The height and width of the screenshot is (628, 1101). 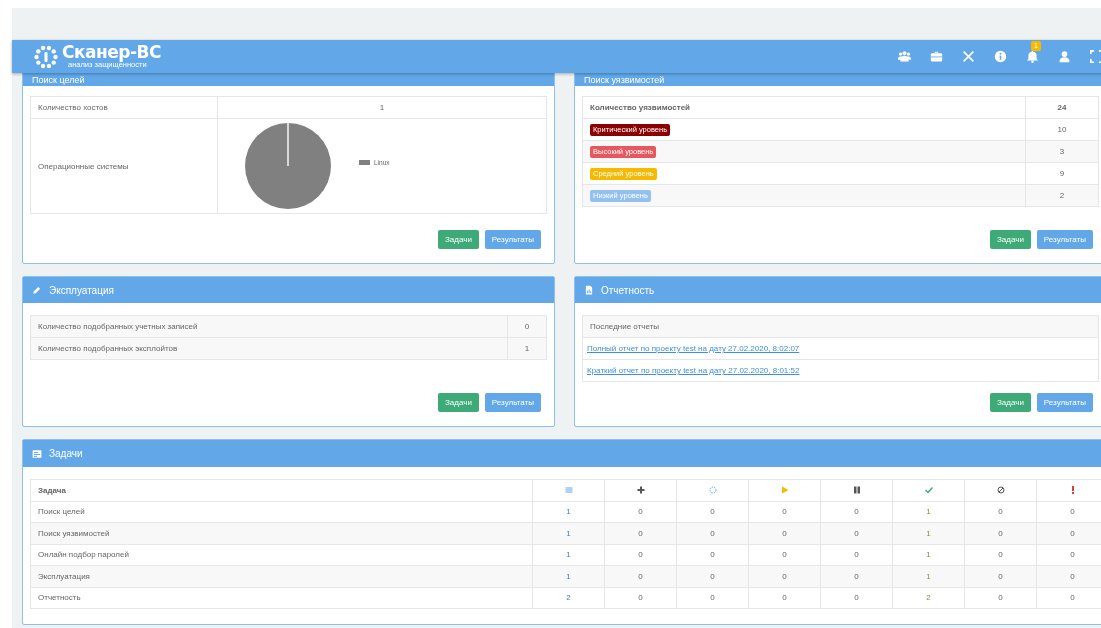 I want to click on table-cell: Отчетность, so click(x=281, y=598).